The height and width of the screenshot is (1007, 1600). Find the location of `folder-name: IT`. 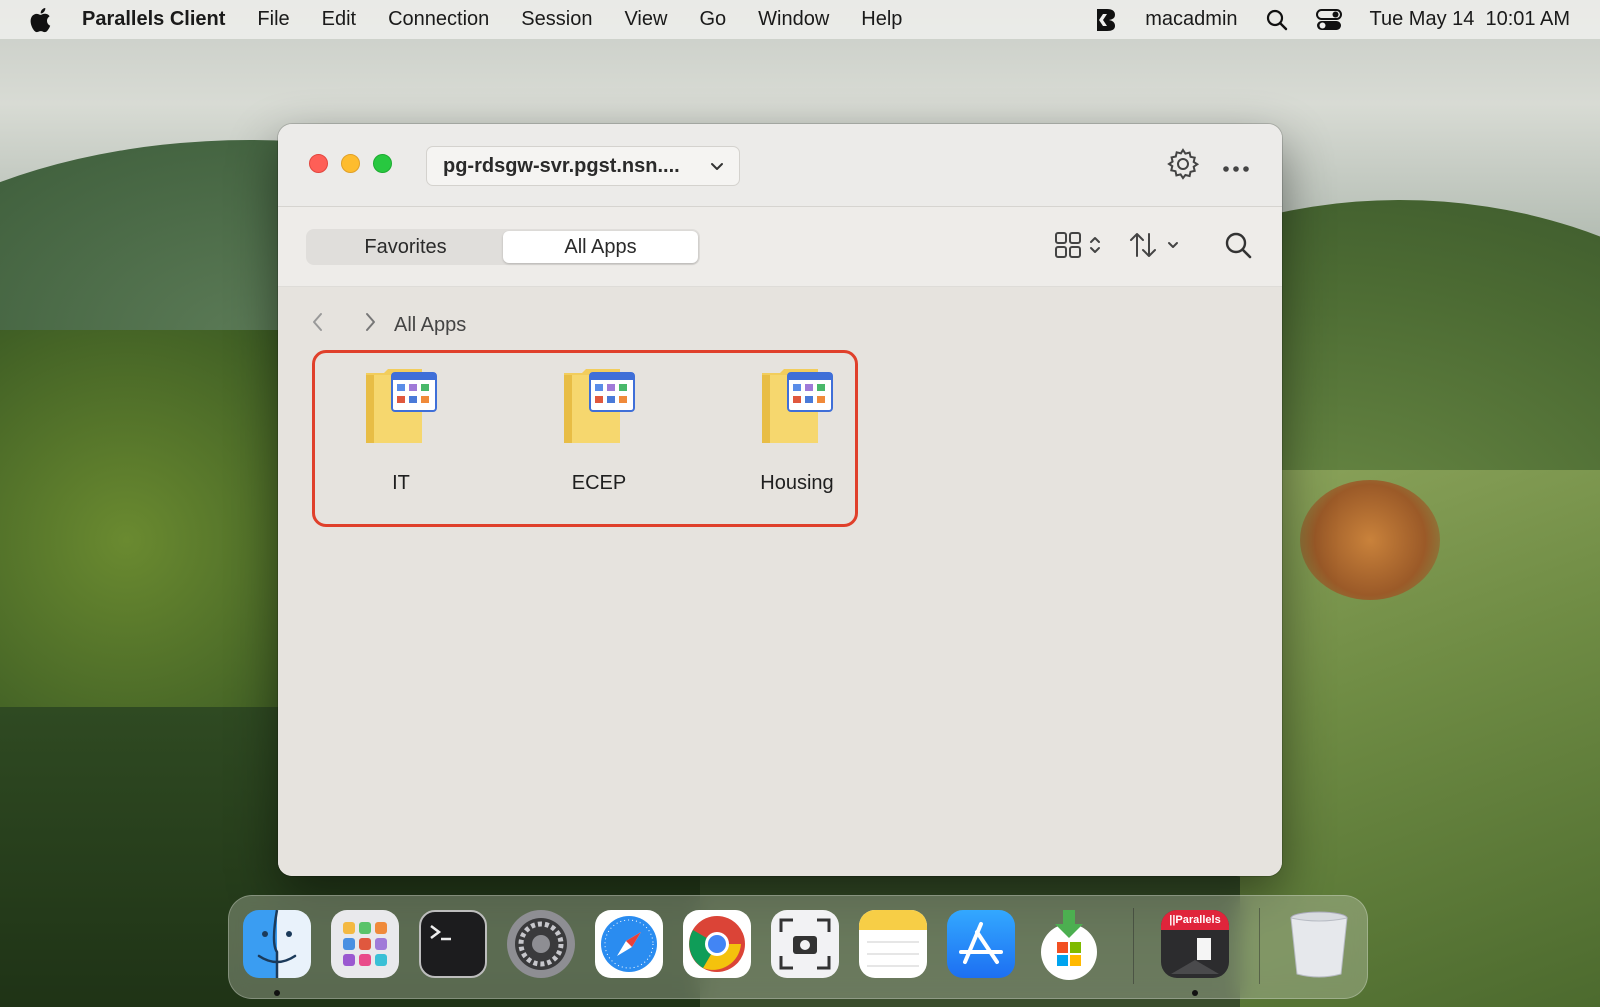

folder-name: IT is located at coordinates (401, 483).